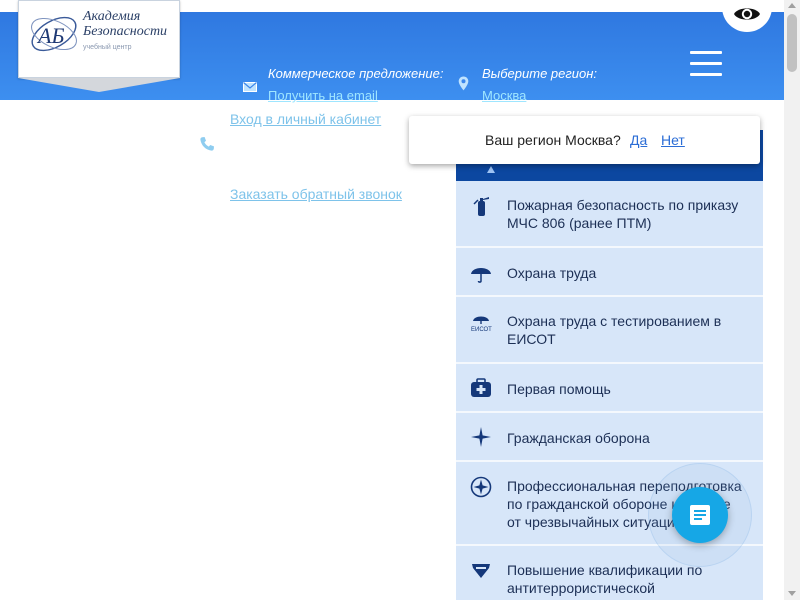  What do you see at coordinates (112, 16) in the screenshot?
I see `logo-title-line1: Академия` at bounding box center [112, 16].